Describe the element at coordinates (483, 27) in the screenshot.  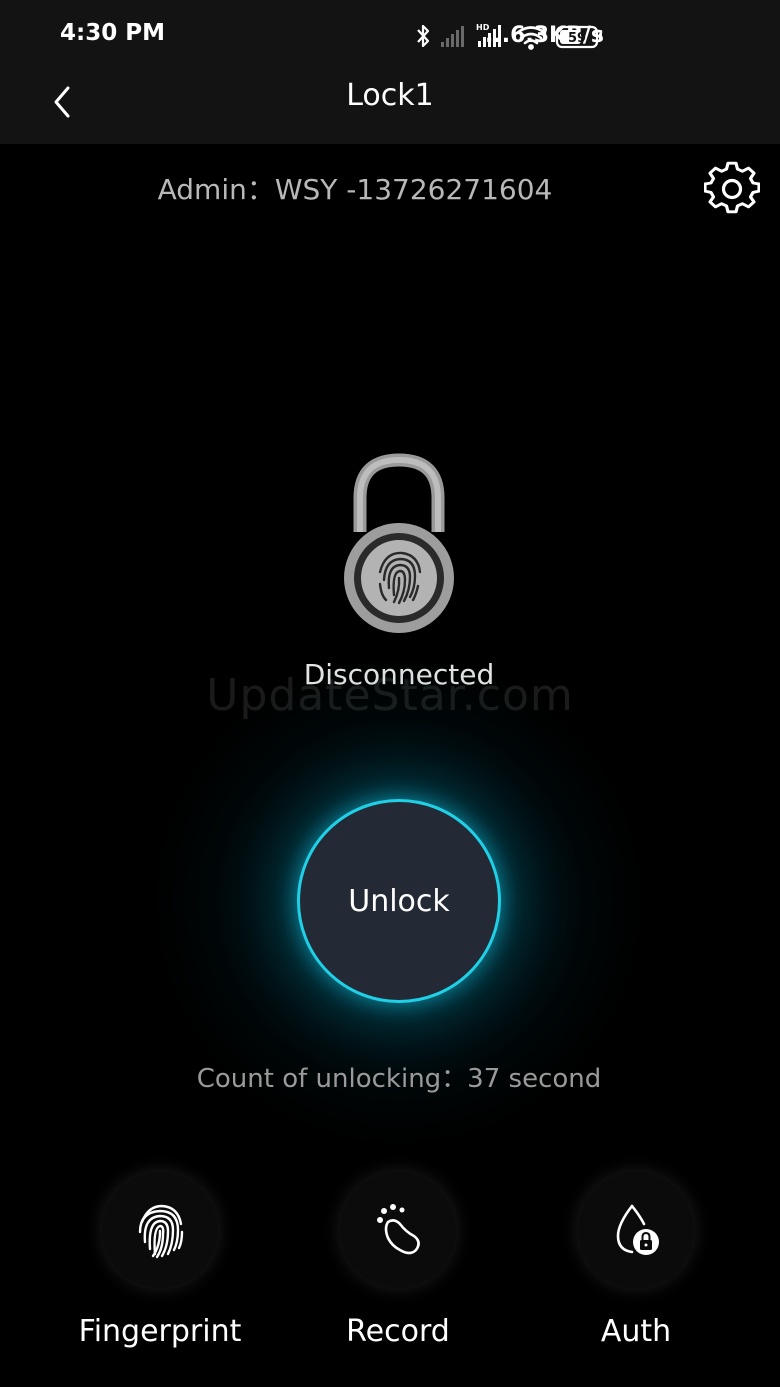
I see `svg-text: HD` at that location.